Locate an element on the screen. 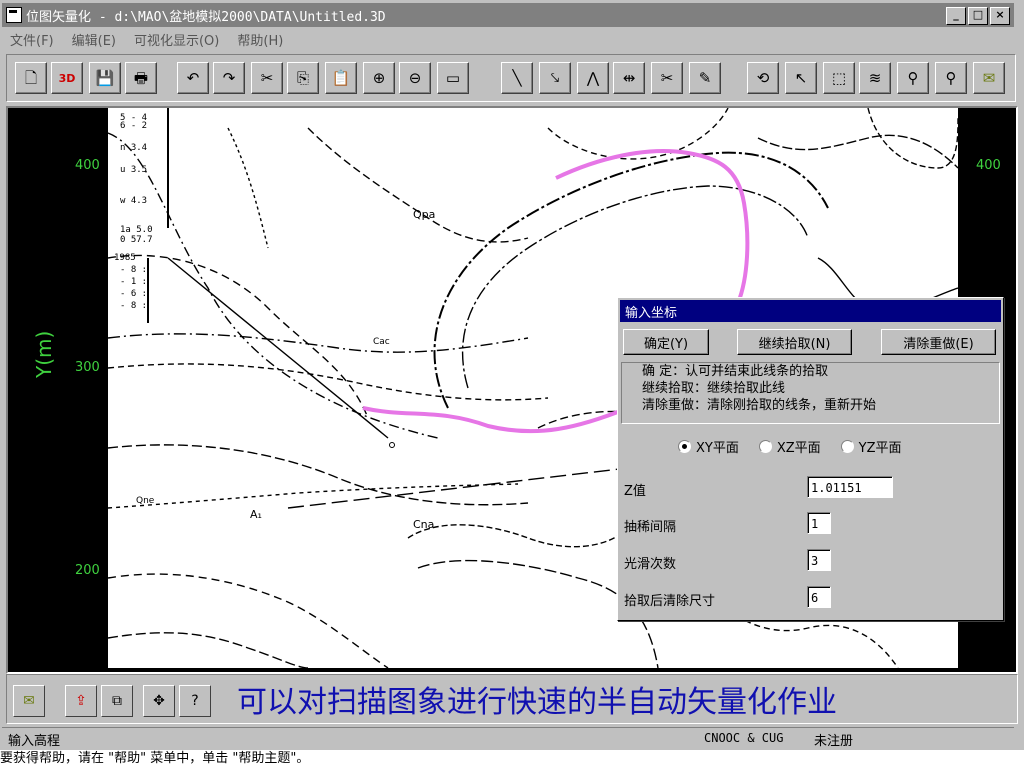  radio-label: XZ平面 is located at coordinates (798, 448).